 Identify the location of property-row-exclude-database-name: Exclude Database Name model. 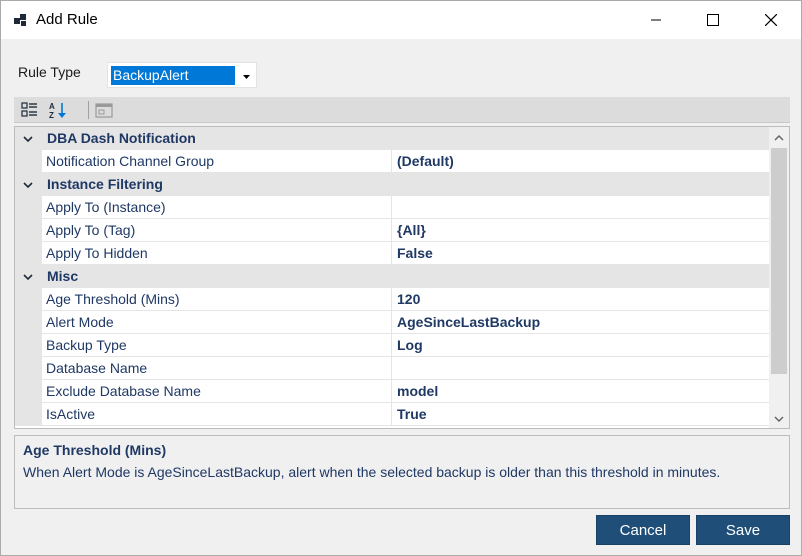
(392, 391).